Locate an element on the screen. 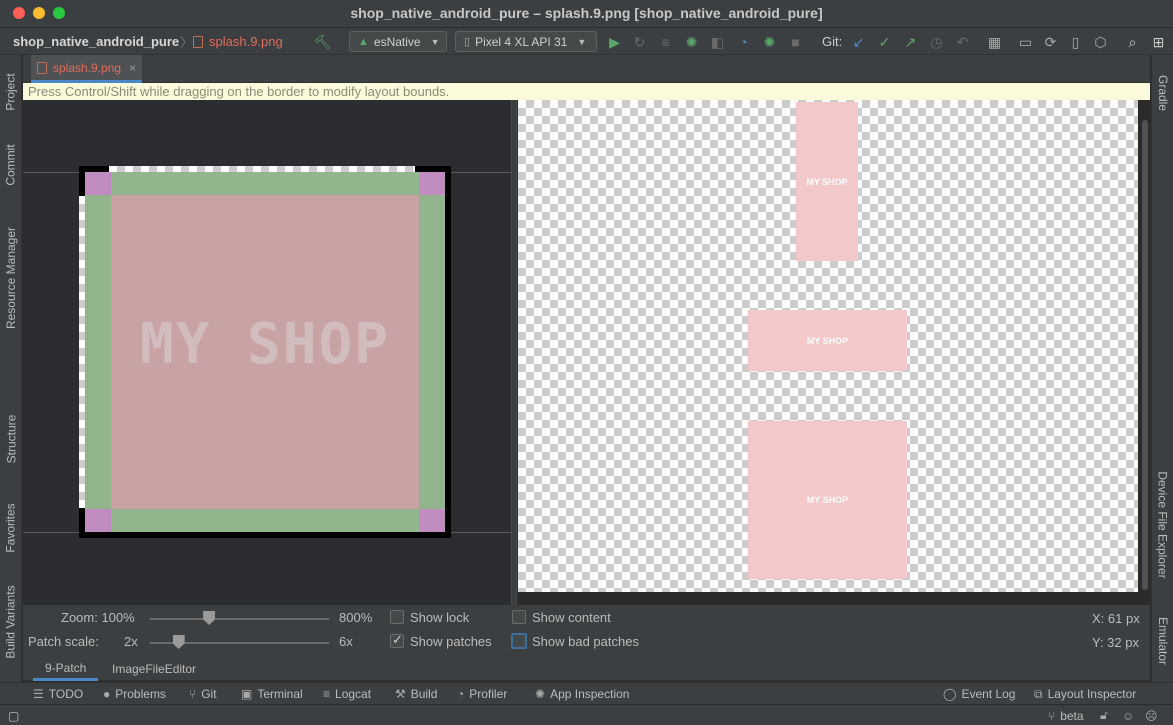 The height and width of the screenshot is (725, 1173). preview-scrollbar-thumb is located at coordinates (1145, 355).